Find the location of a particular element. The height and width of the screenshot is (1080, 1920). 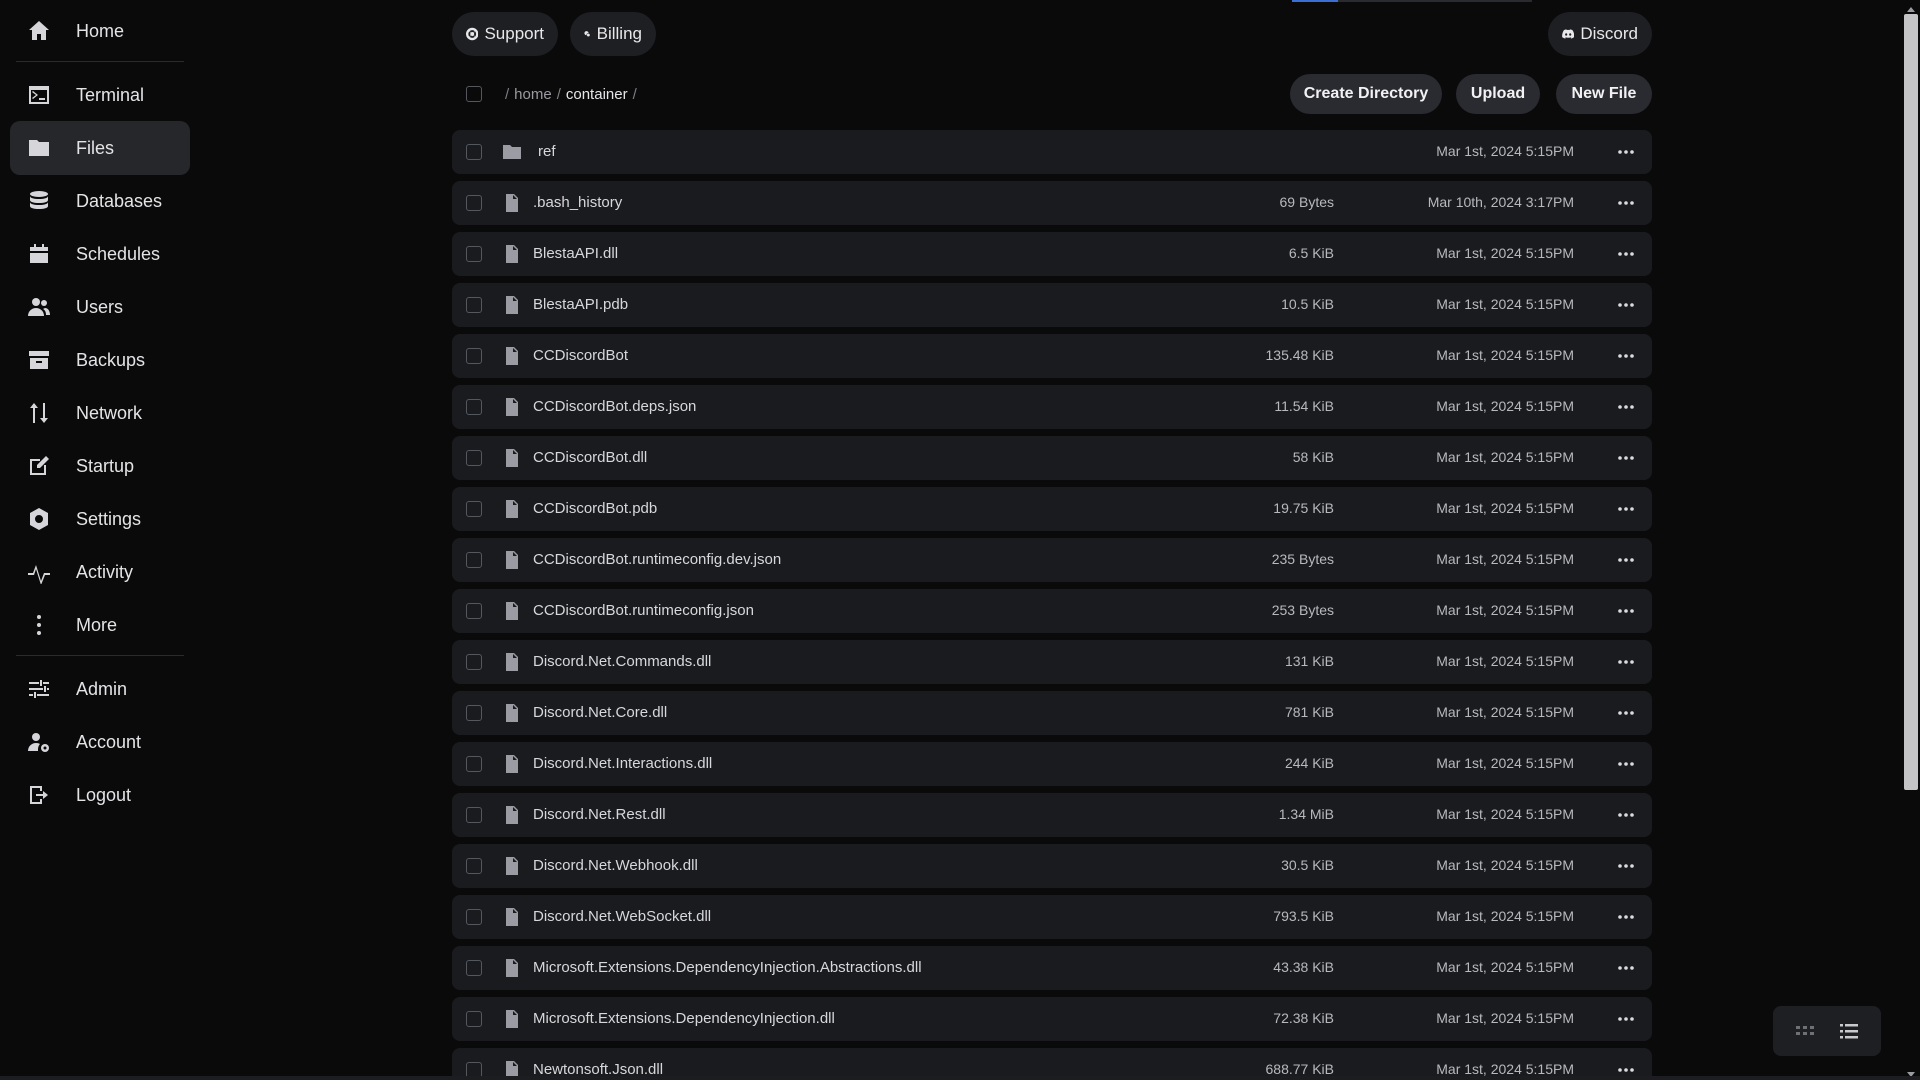

breadcrumb-home: home is located at coordinates (533, 94).